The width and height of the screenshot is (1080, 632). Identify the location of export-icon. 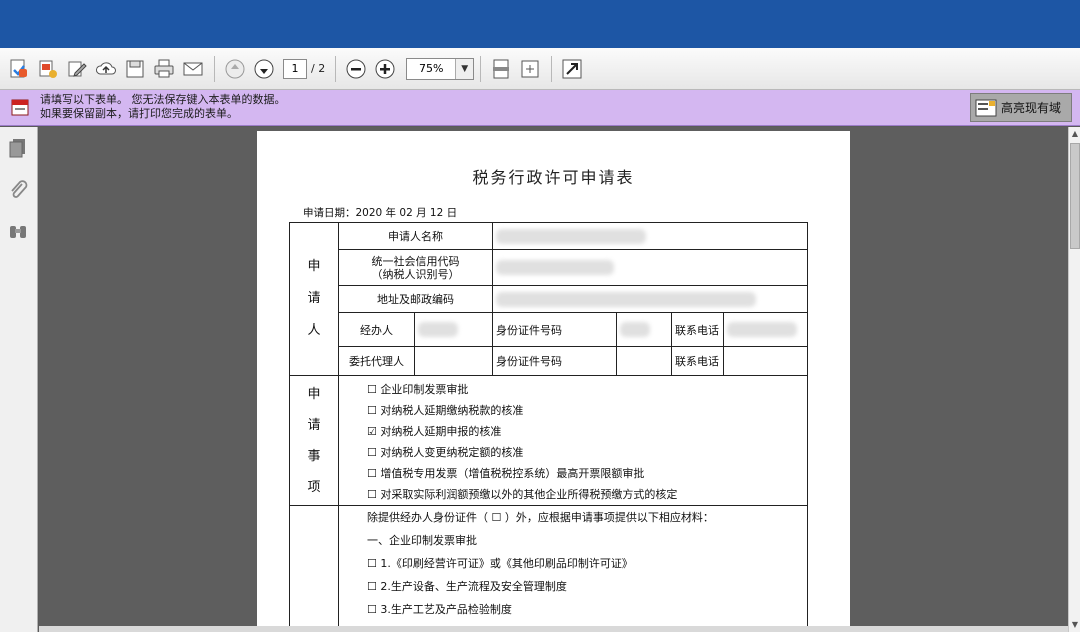
(47, 68).